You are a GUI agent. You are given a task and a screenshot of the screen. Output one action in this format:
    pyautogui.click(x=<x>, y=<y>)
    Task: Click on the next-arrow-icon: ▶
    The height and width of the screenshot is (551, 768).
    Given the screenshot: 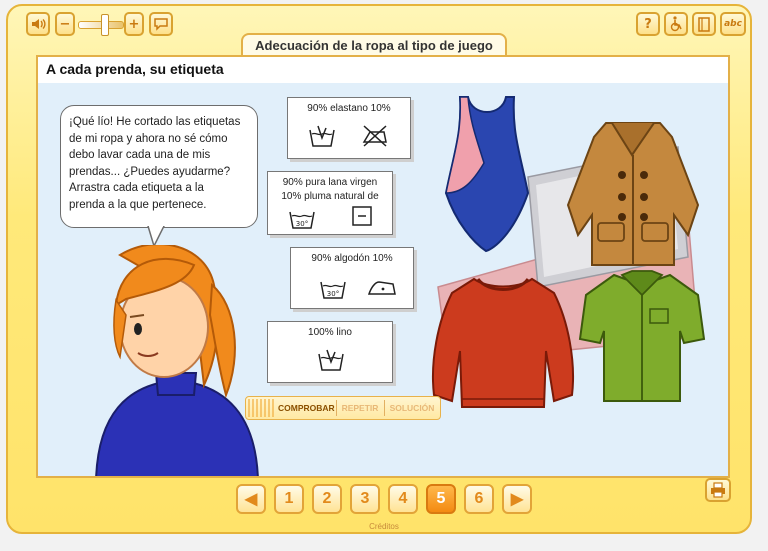 What is the action you would take?
    pyautogui.click(x=517, y=499)
    